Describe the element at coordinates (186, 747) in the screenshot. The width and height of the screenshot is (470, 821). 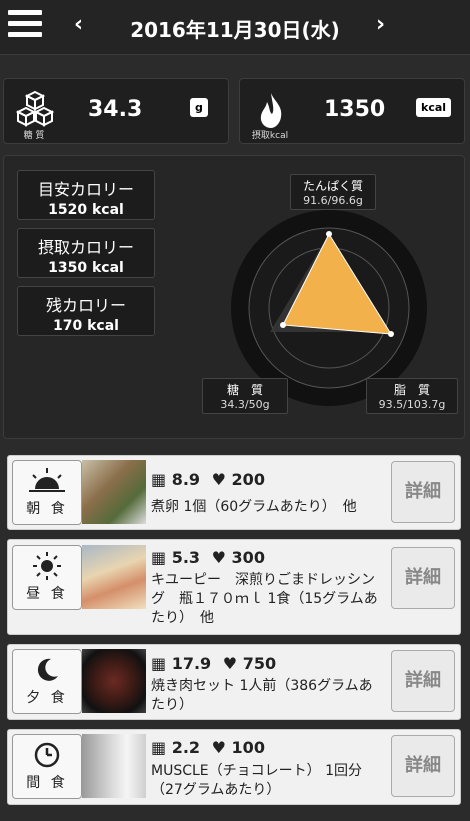
I see `snack-carb: 2.2` at that location.